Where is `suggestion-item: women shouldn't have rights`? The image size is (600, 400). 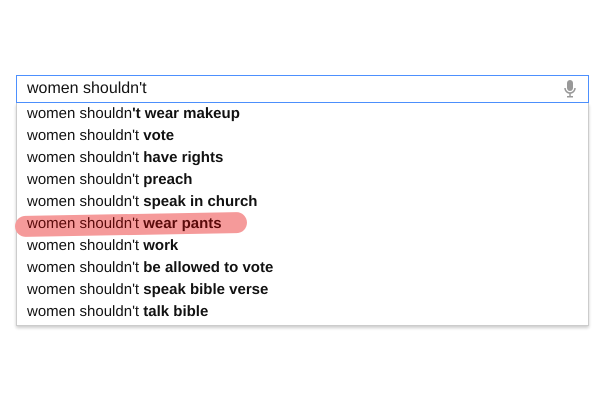 suggestion-item: women shouldn't have rights is located at coordinates (125, 158).